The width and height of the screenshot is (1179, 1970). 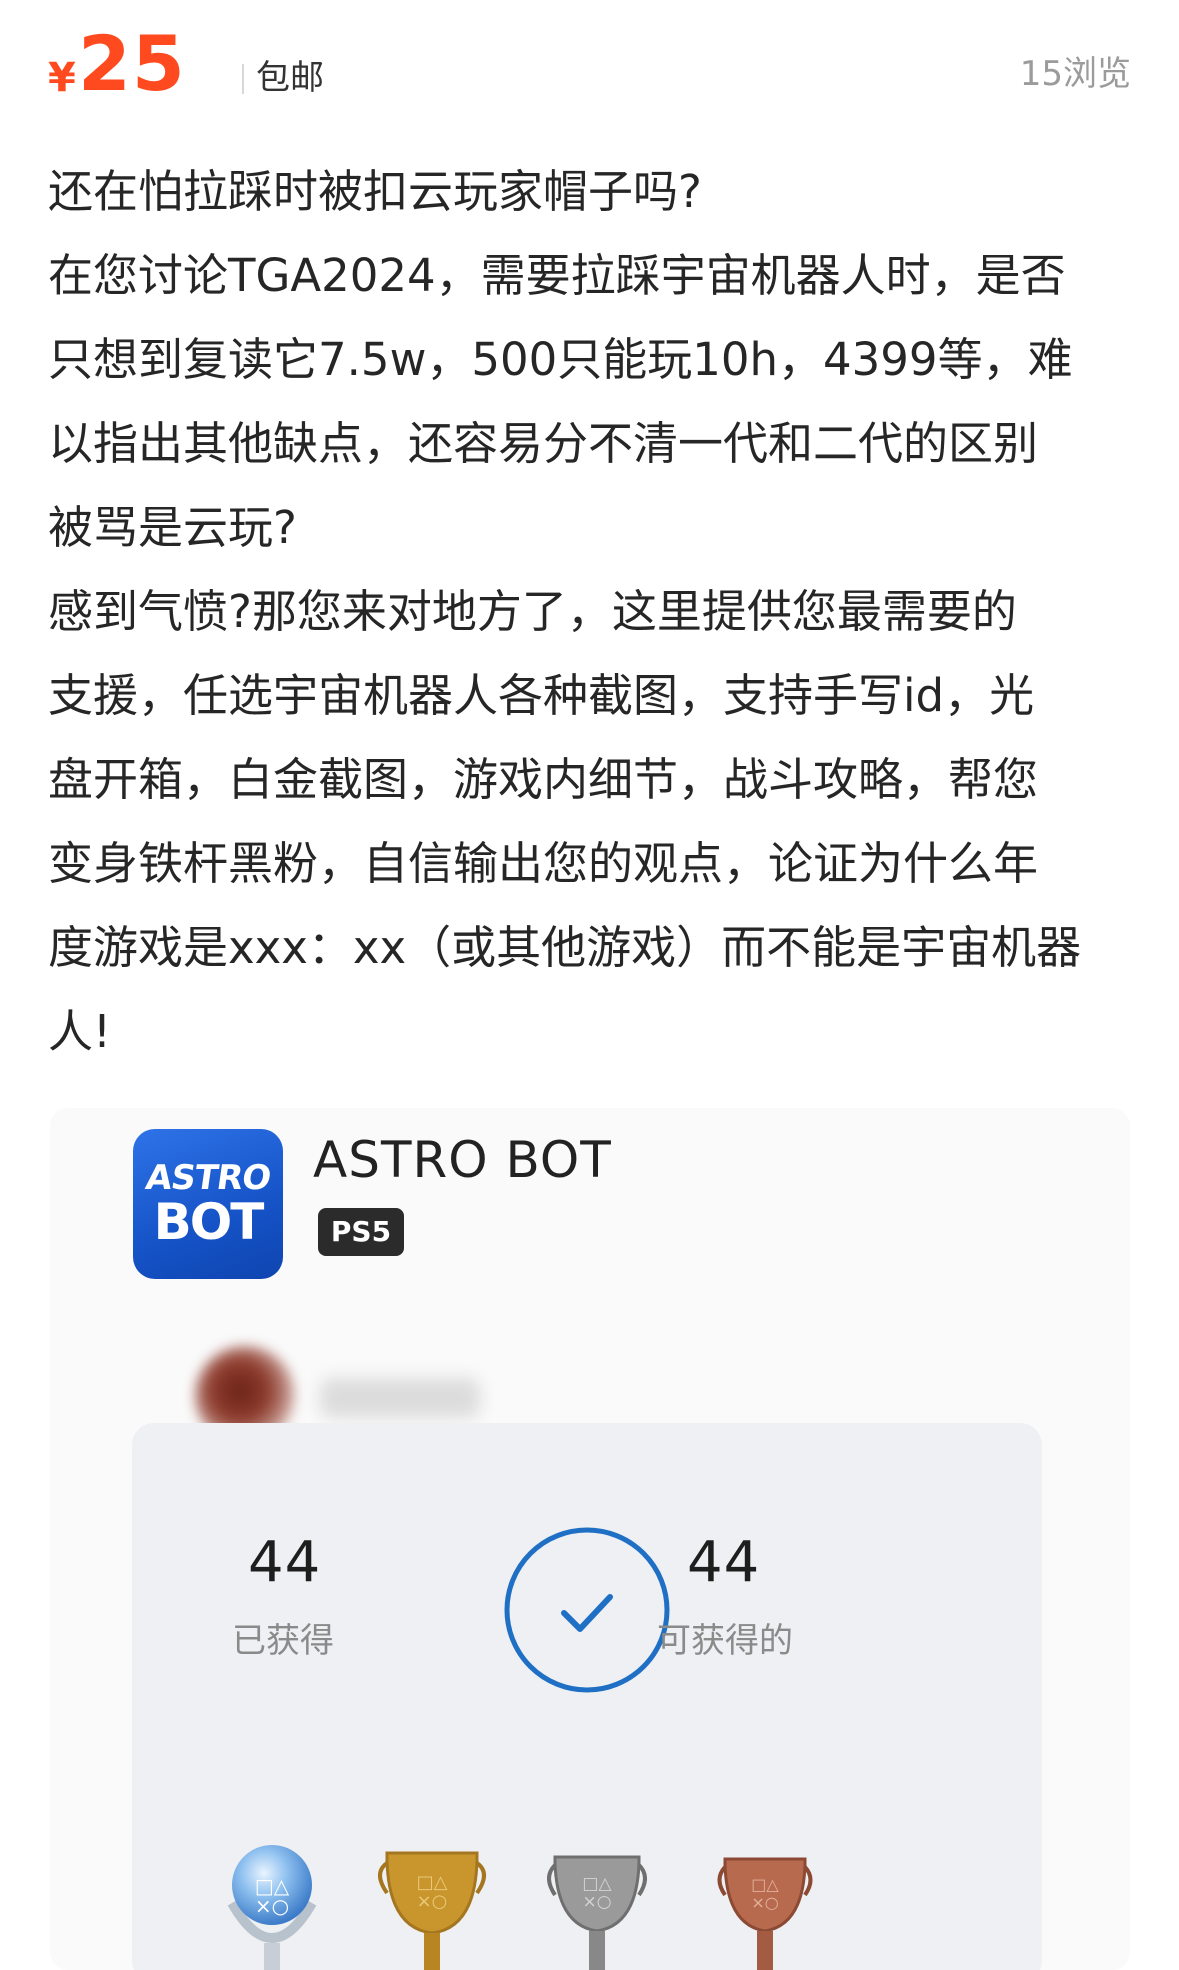 What do you see at coordinates (172, 527) in the screenshot?
I see `description-line: 被骂是云玩?` at bounding box center [172, 527].